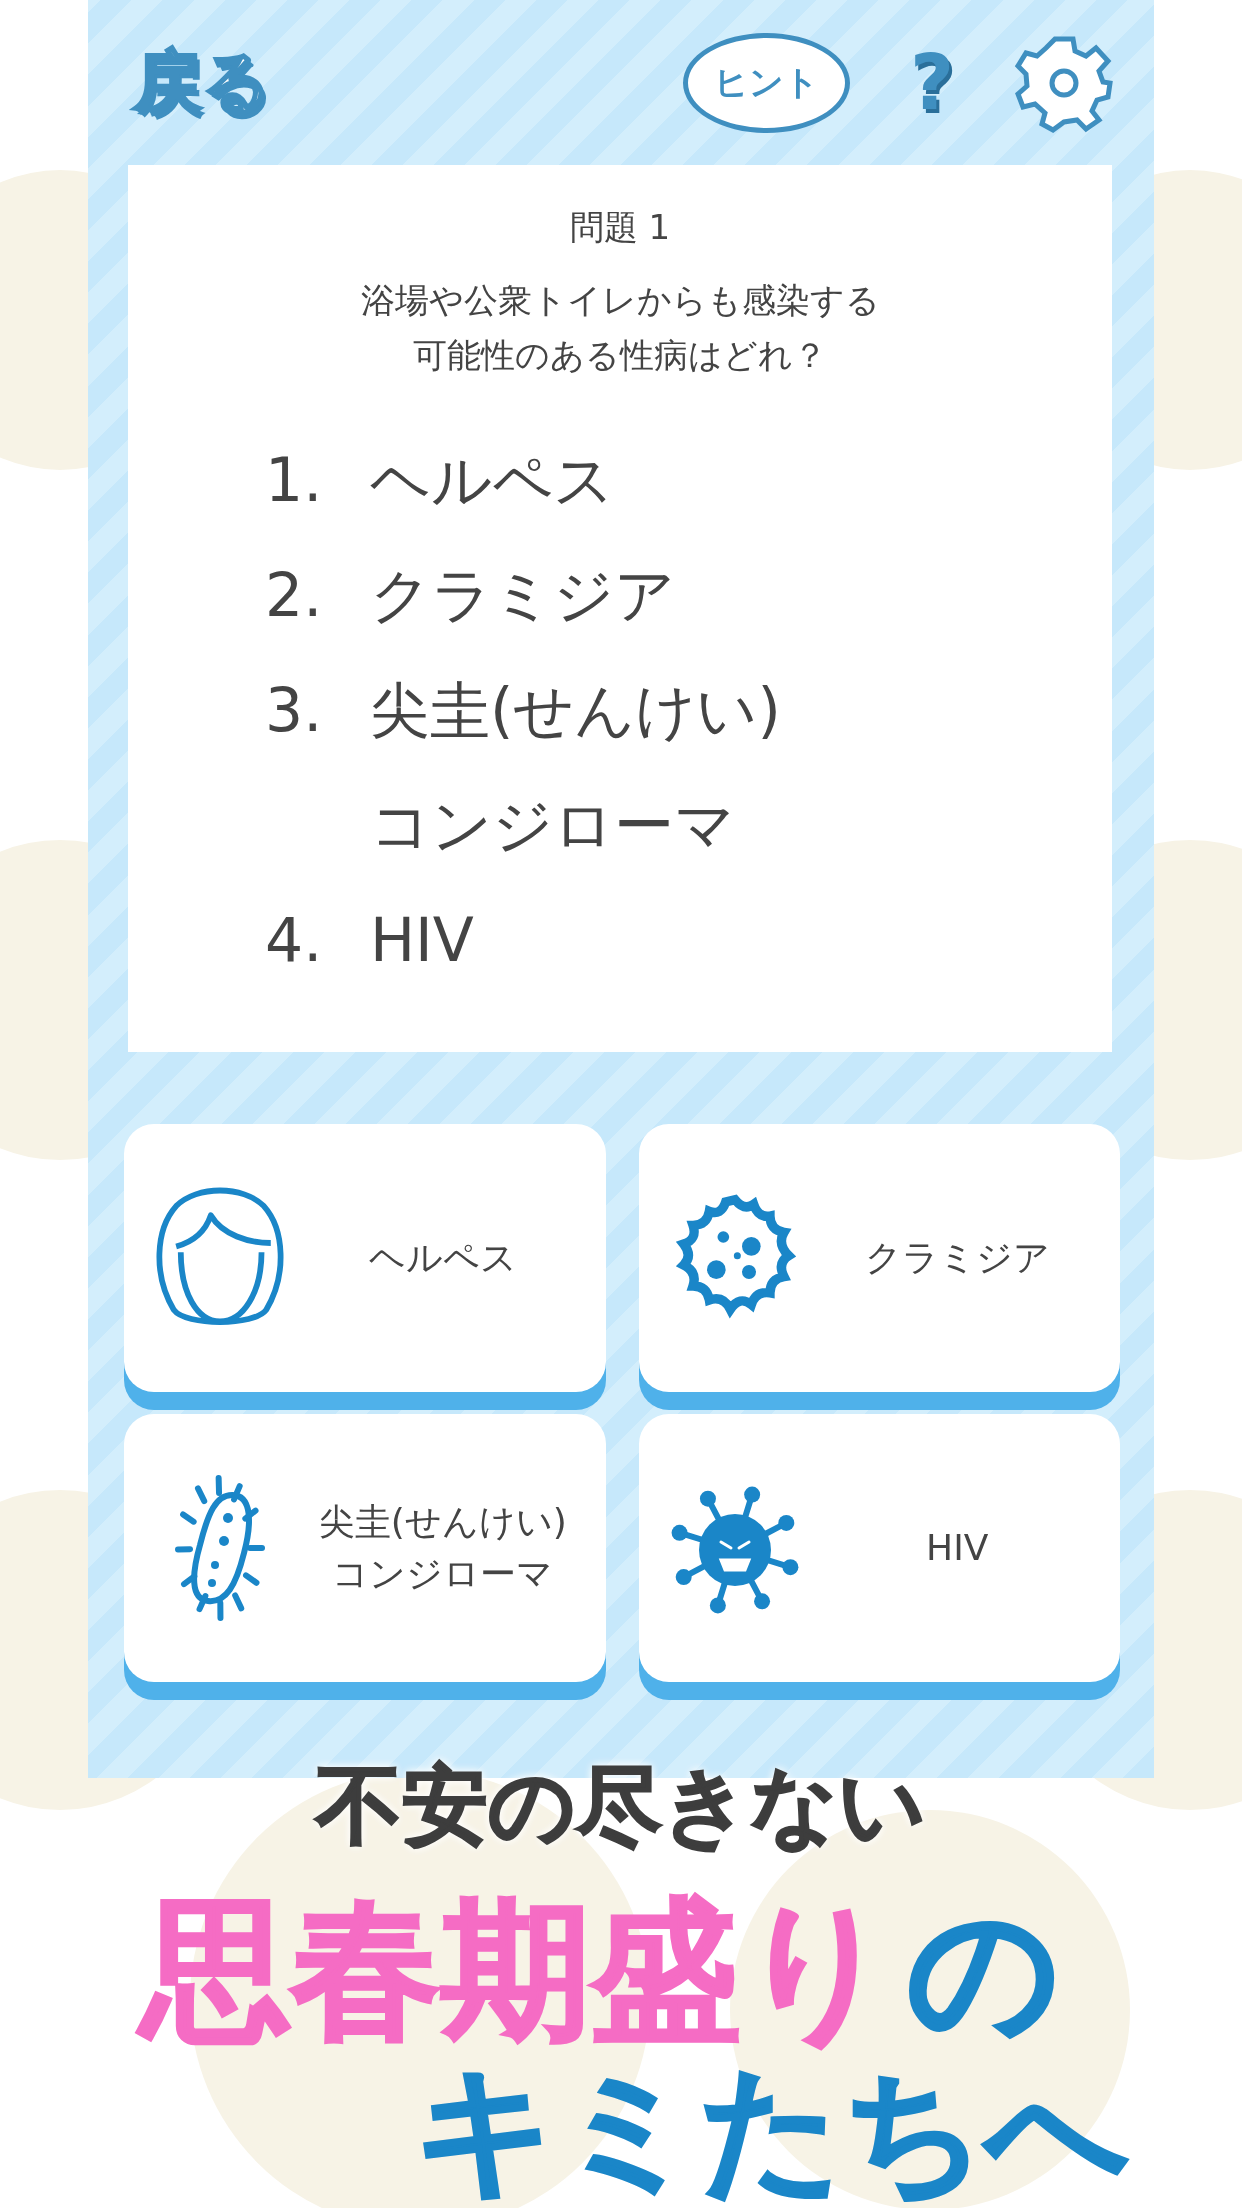 The width and height of the screenshot is (1242, 2208). Describe the element at coordinates (621, 1805) in the screenshot. I see `tagline-text: 不安の尽きない` at that location.